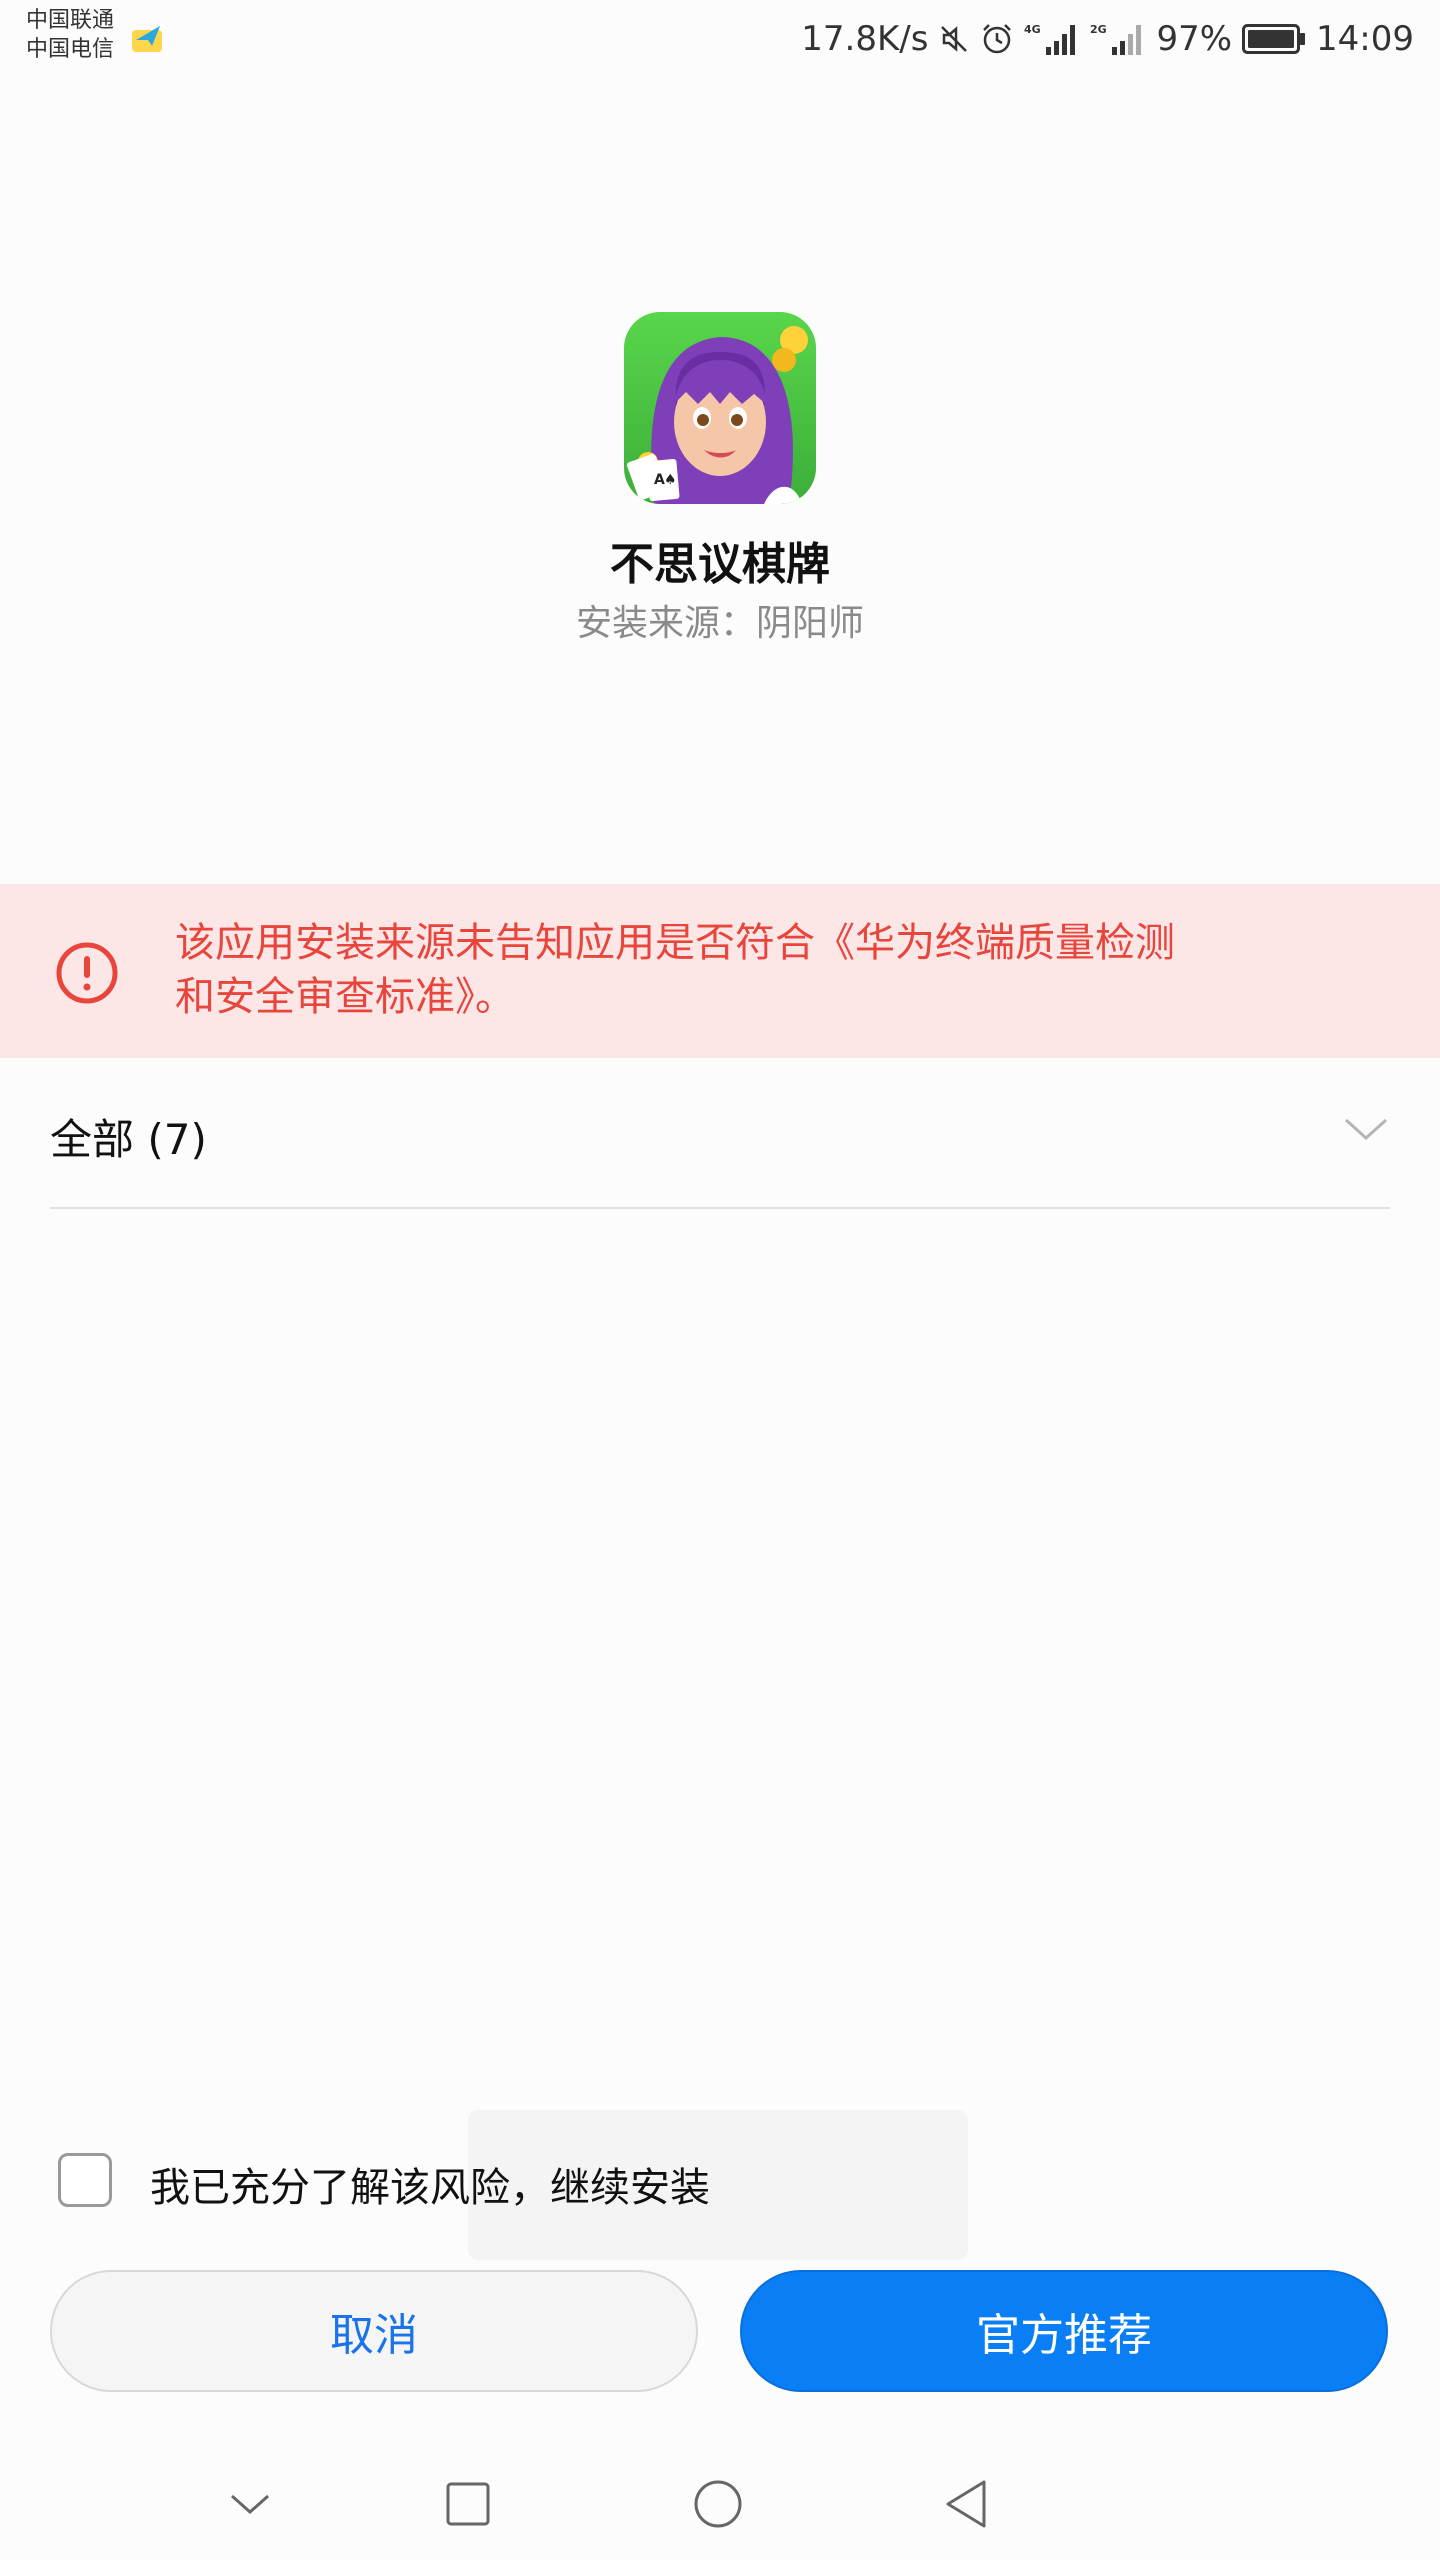 The height and width of the screenshot is (2560, 1440). What do you see at coordinates (147, 39) in the screenshot?
I see `notification-app-icon` at bounding box center [147, 39].